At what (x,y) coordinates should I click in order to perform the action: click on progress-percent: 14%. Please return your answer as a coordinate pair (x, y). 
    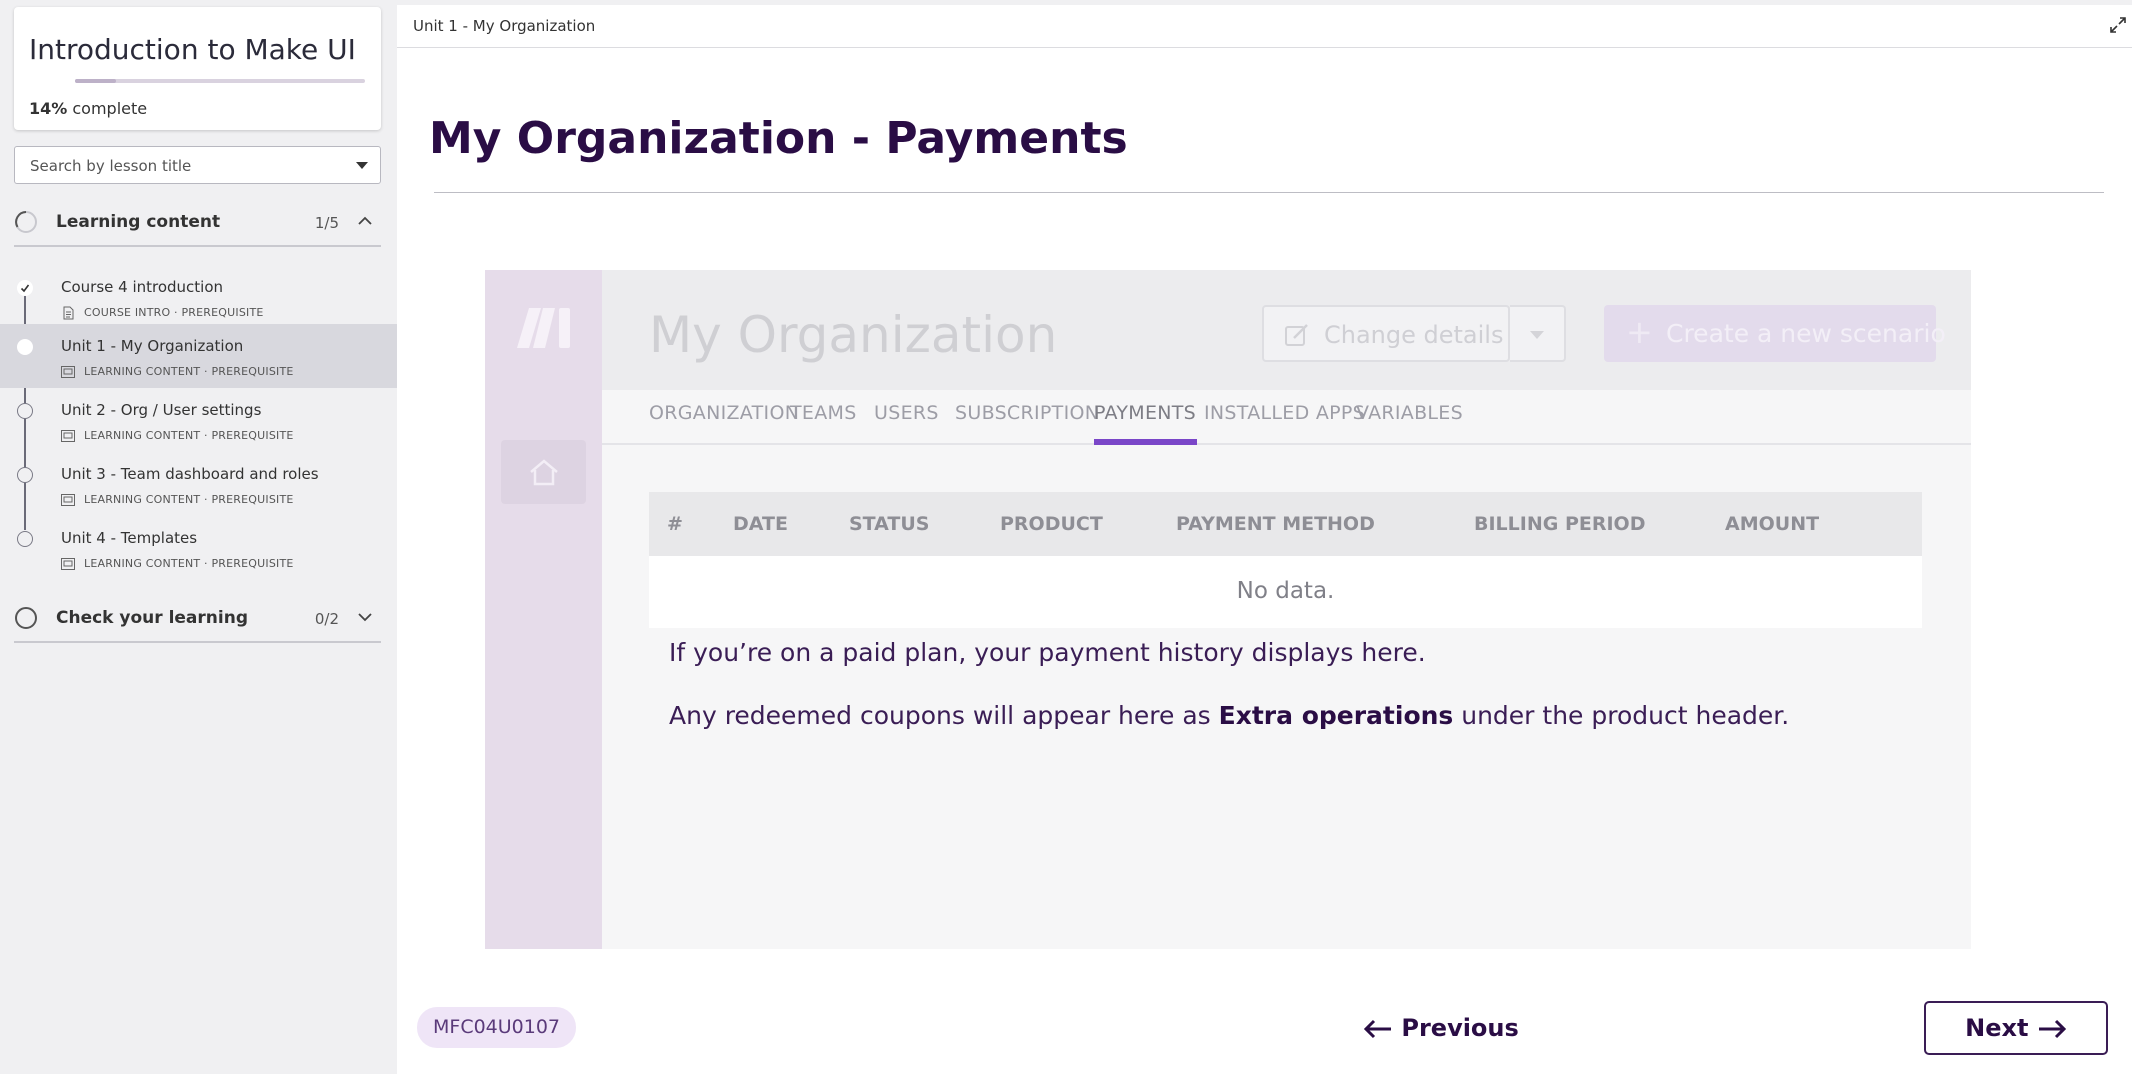
    Looking at the image, I should click on (48, 108).